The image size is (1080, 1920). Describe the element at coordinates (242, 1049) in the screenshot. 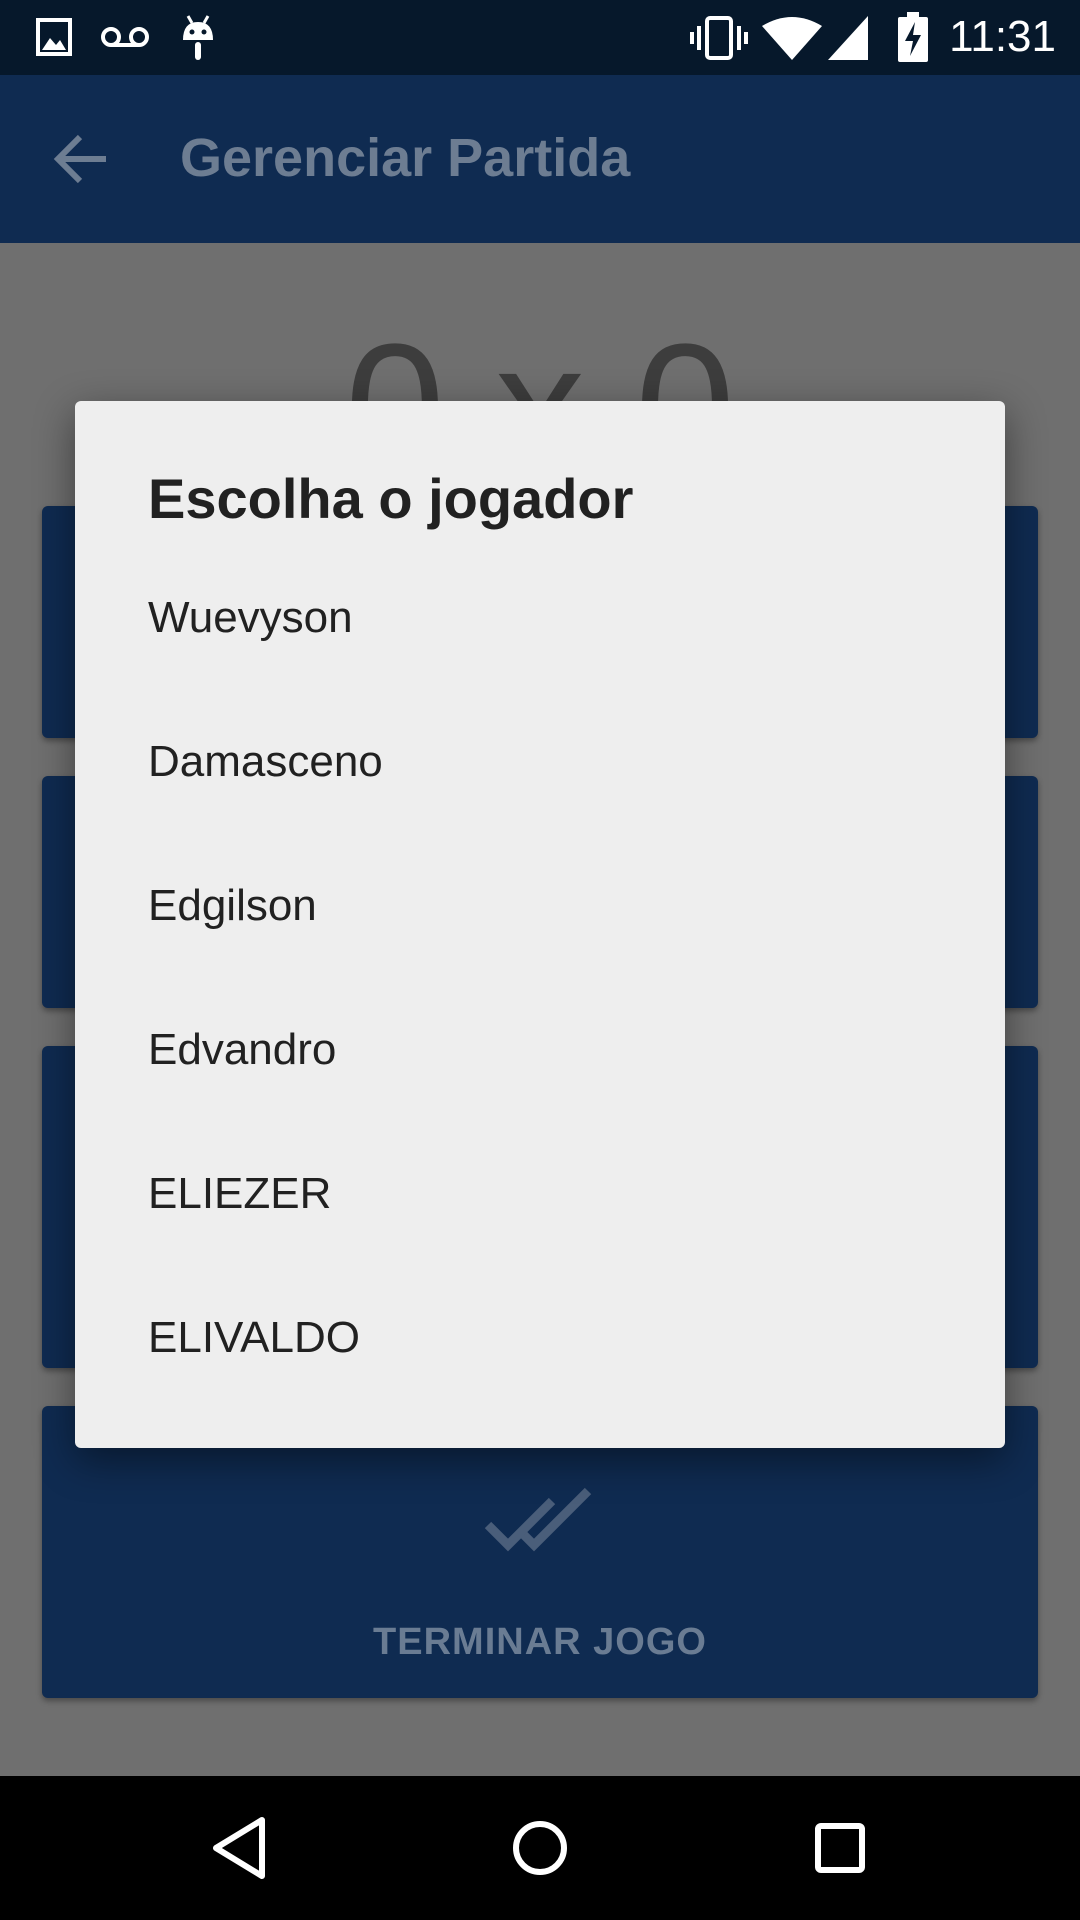

I see `player-name: Edvandro` at that location.